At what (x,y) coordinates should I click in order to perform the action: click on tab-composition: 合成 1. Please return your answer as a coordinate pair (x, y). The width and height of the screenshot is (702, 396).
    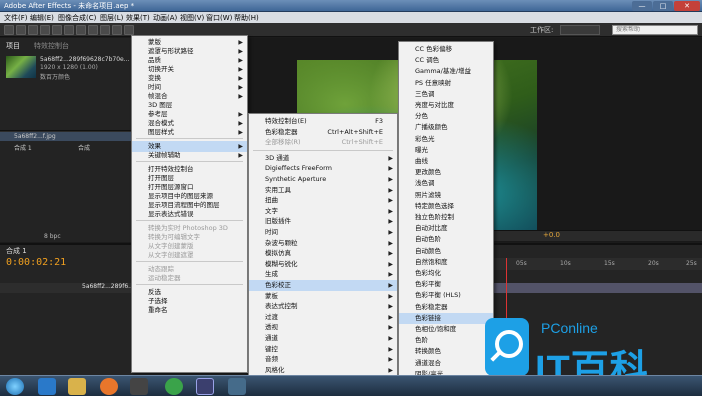
    Looking at the image, I should click on (16, 251).